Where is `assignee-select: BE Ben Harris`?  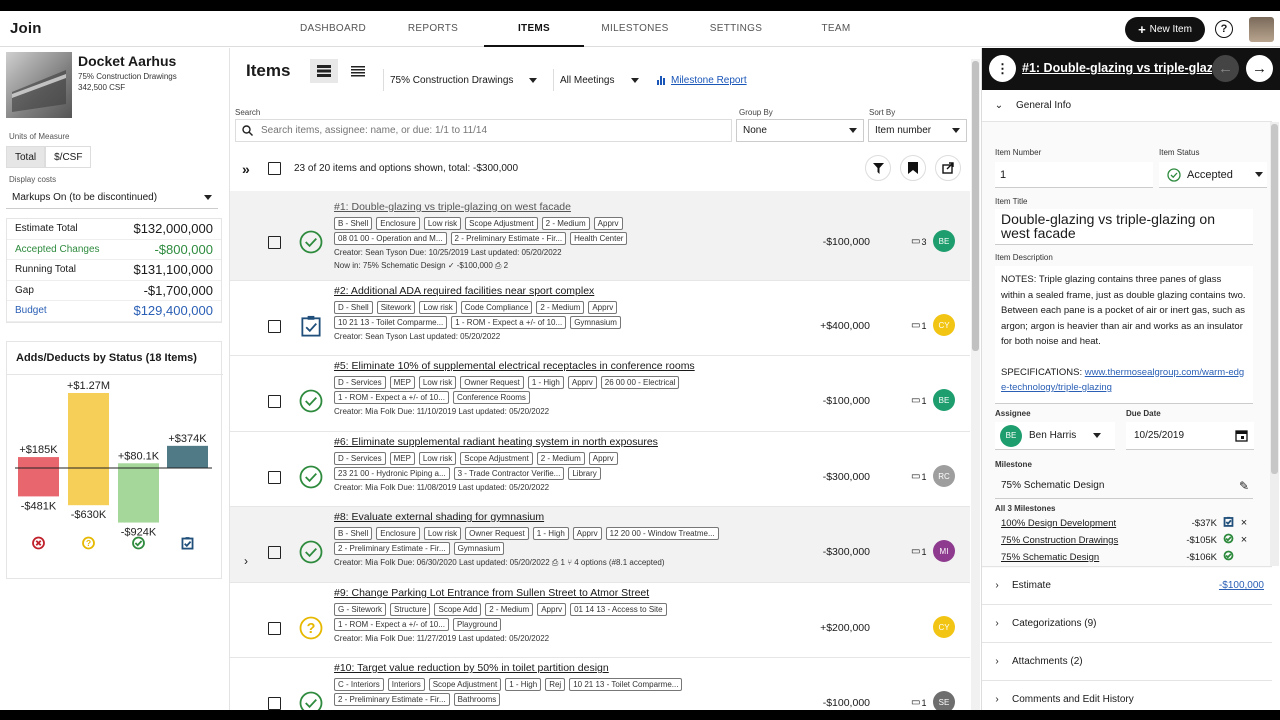
assignee-select: BE Ben Harris is located at coordinates (1055, 436).